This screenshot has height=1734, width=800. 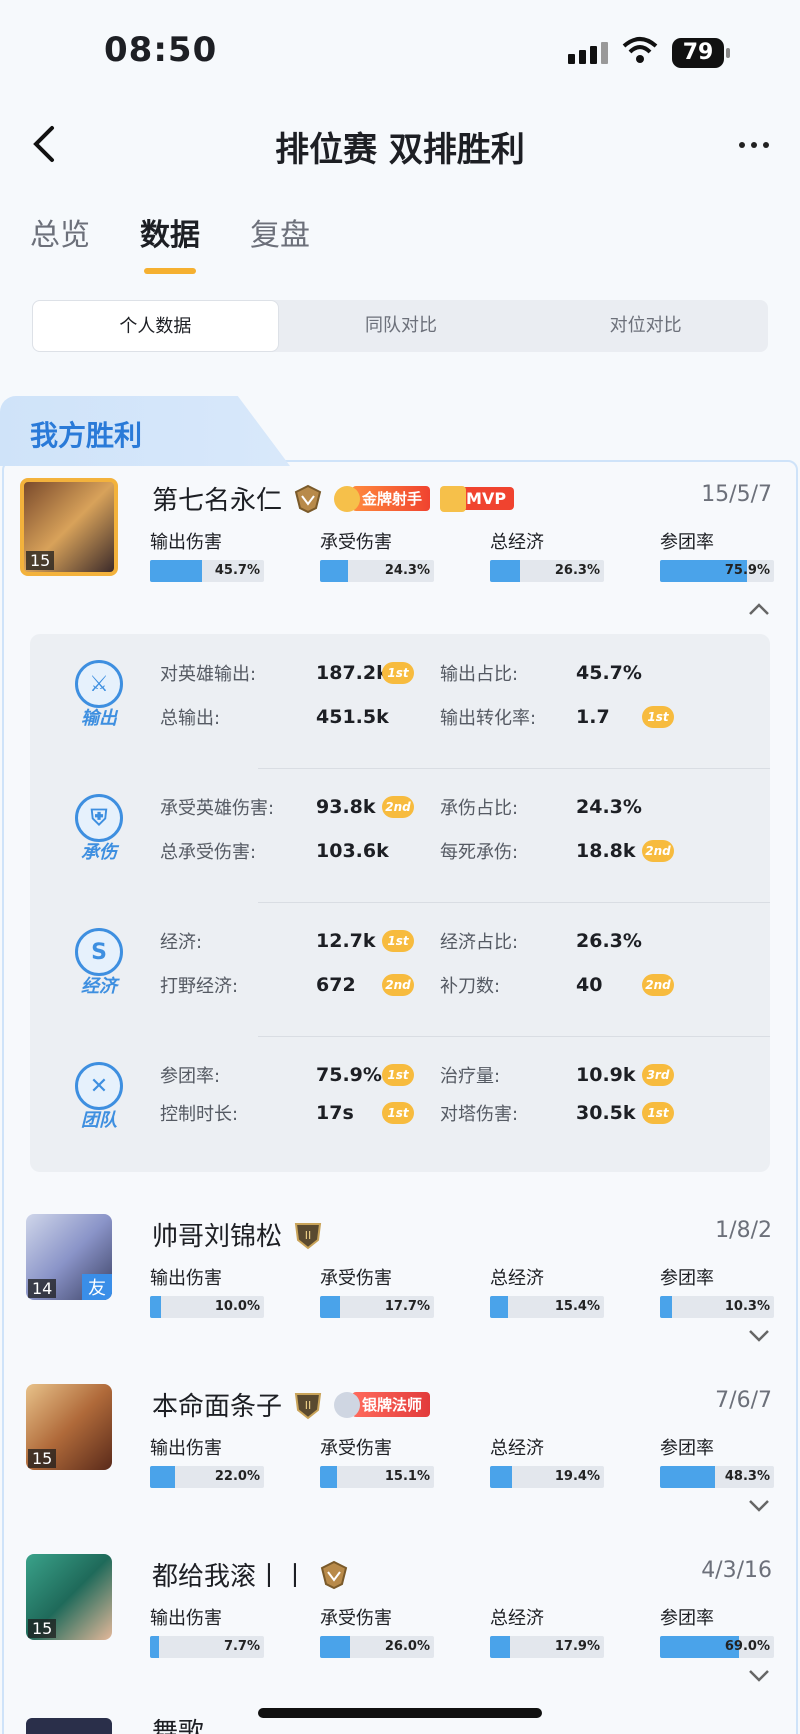 What do you see at coordinates (407, 1646) in the screenshot?
I see `stat-value: 26.0%` at bounding box center [407, 1646].